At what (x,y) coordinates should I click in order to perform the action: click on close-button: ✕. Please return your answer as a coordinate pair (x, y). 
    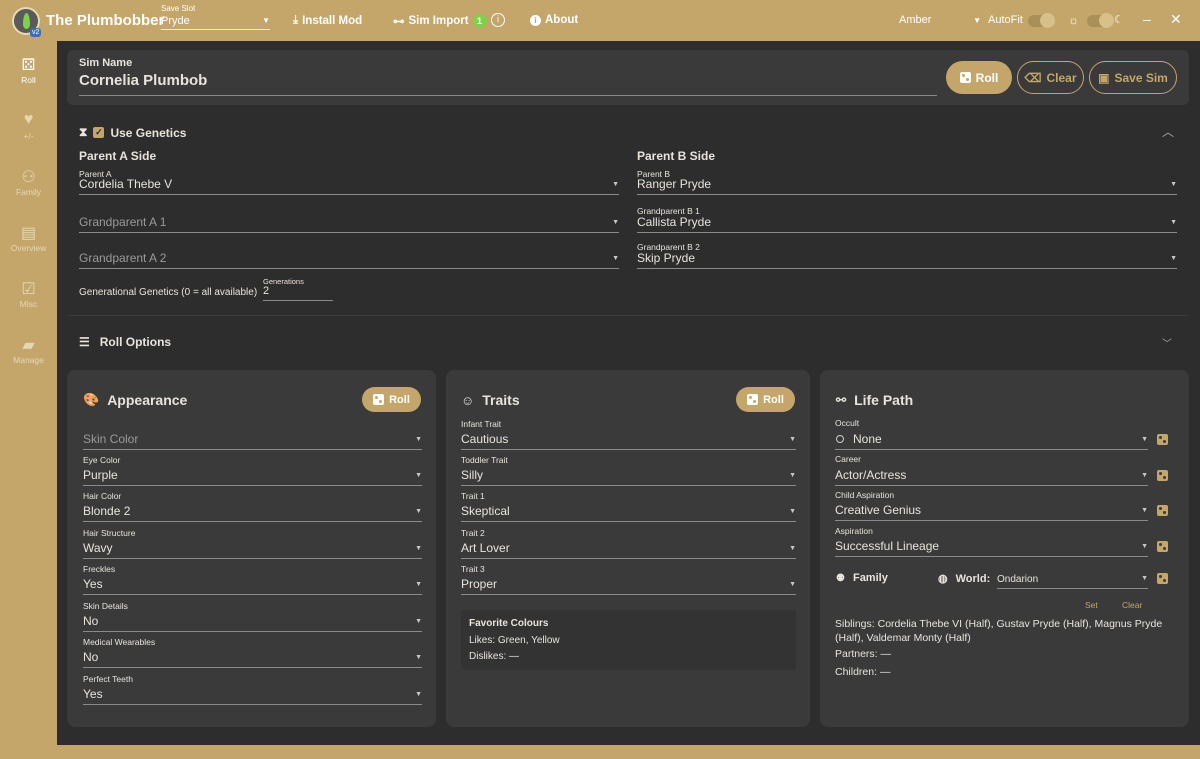
    Looking at the image, I should click on (1176, 19).